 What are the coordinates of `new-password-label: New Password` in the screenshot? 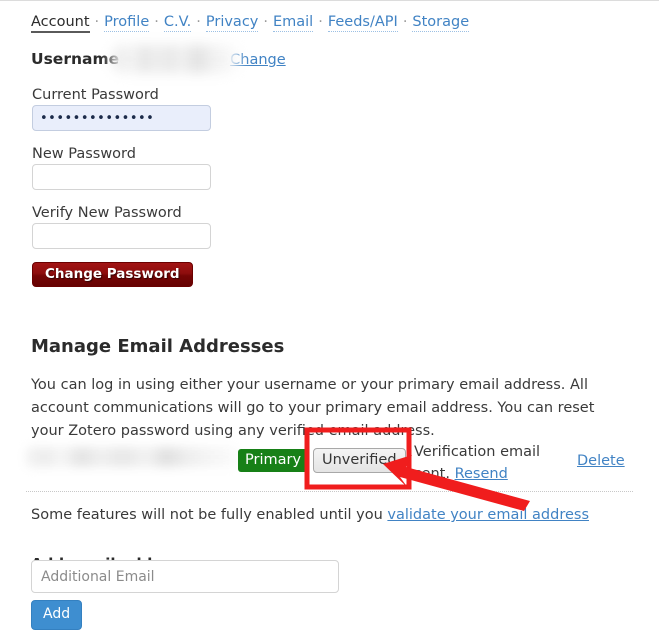 It's located at (84, 154).